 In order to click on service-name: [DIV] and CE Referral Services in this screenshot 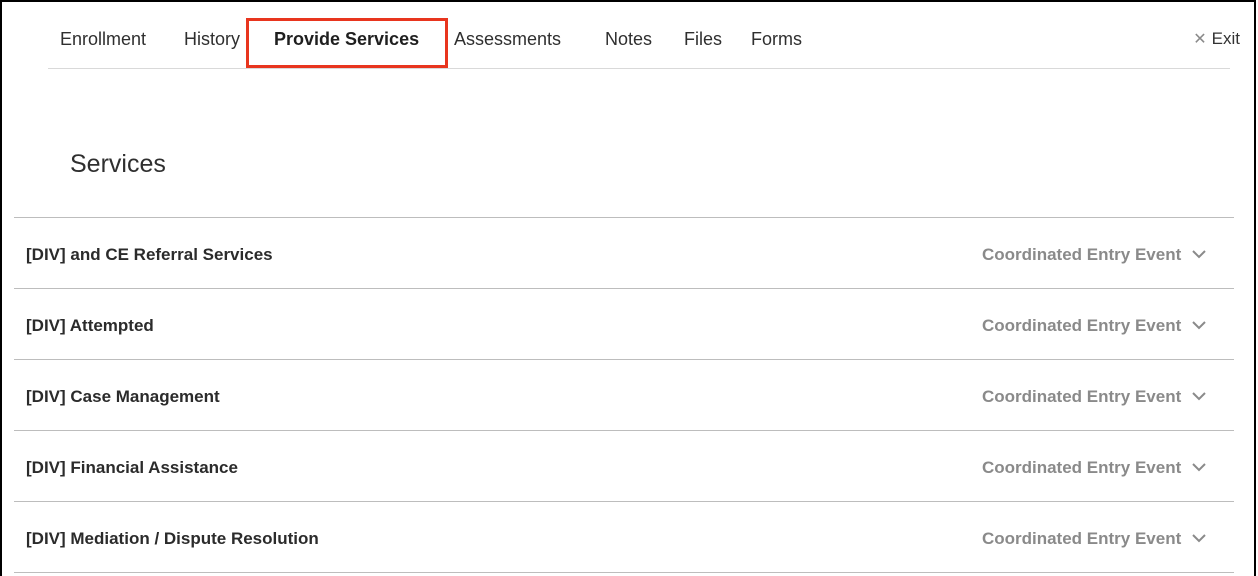, I will do `click(149, 254)`.